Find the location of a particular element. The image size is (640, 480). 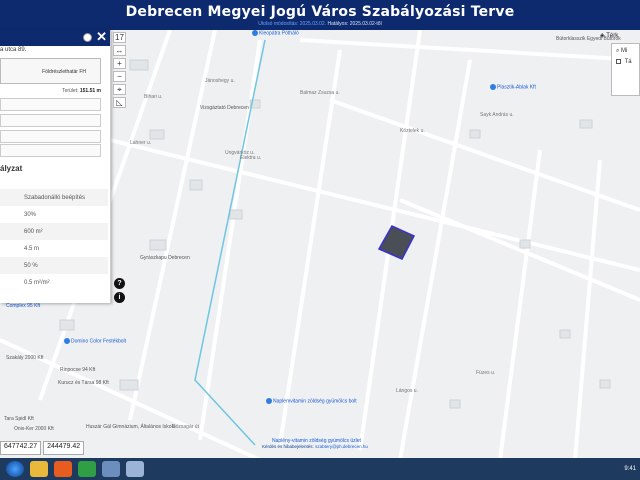

zoom-in-button: + is located at coordinates (119, 63).